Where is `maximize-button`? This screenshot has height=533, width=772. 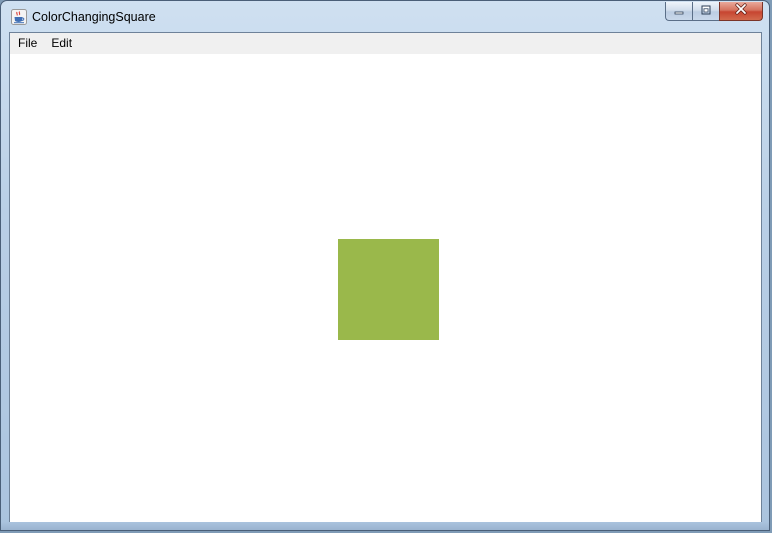 maximize-button is located at coordinates (705, 11).